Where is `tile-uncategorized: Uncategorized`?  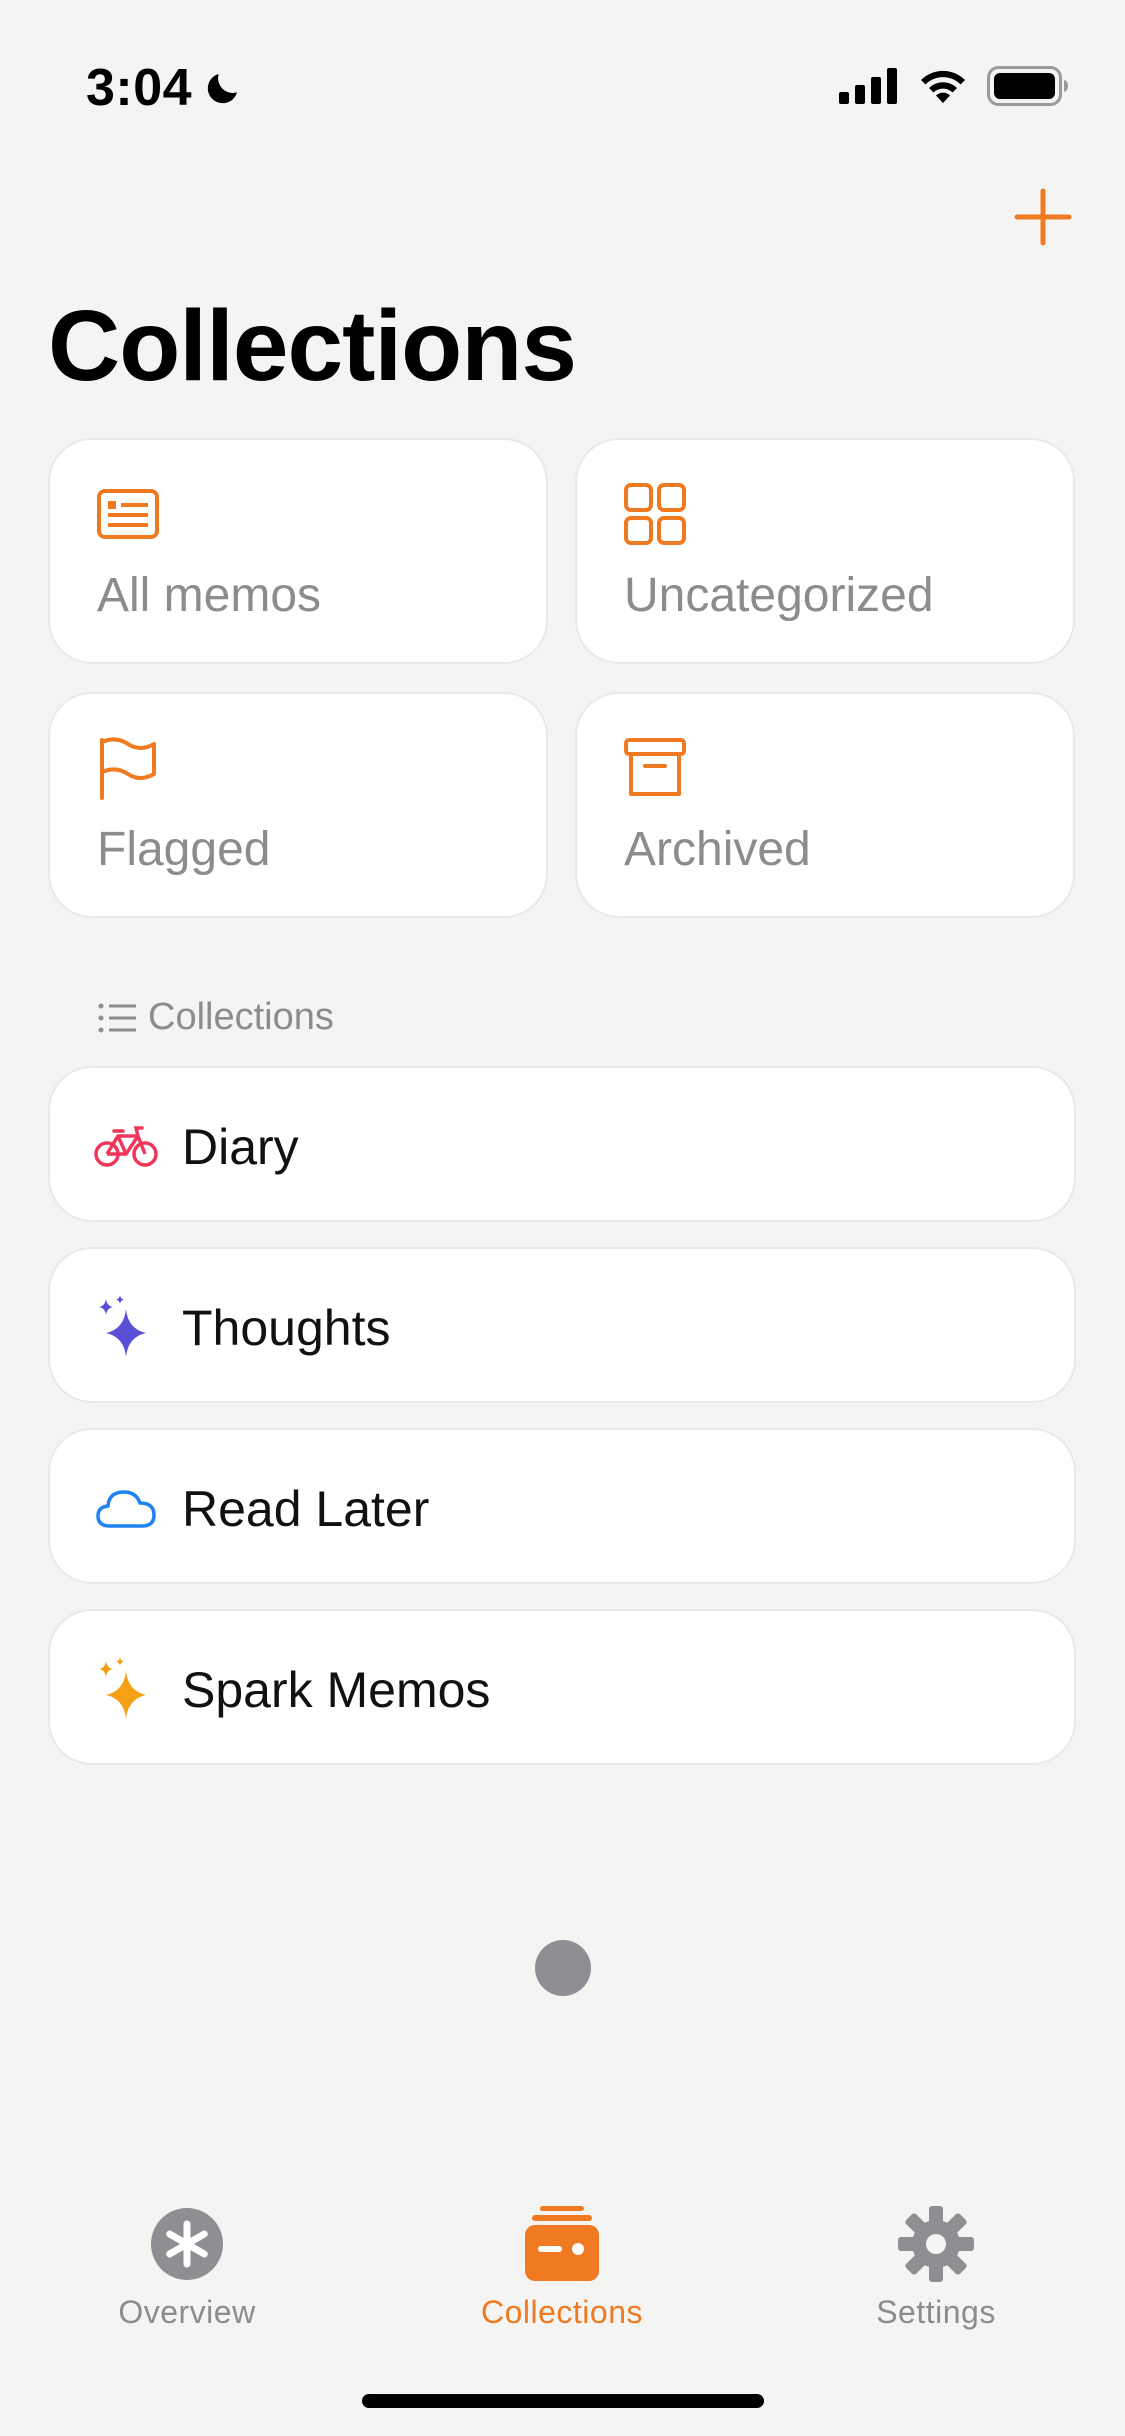 tile-uncategorized: Uncategorized is located at coordinates (825, 551).